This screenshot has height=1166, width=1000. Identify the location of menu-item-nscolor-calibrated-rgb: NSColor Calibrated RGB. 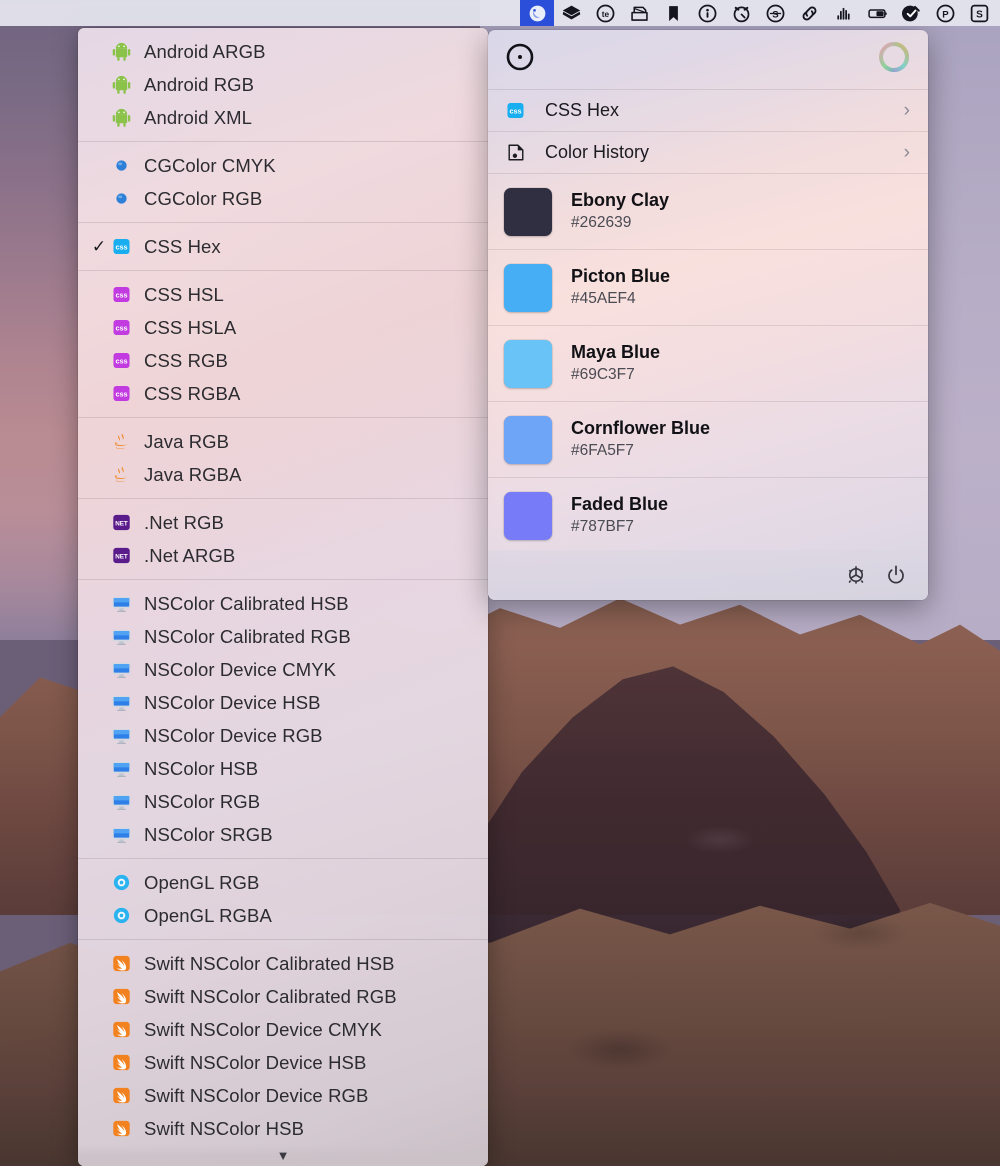
(283, 636).